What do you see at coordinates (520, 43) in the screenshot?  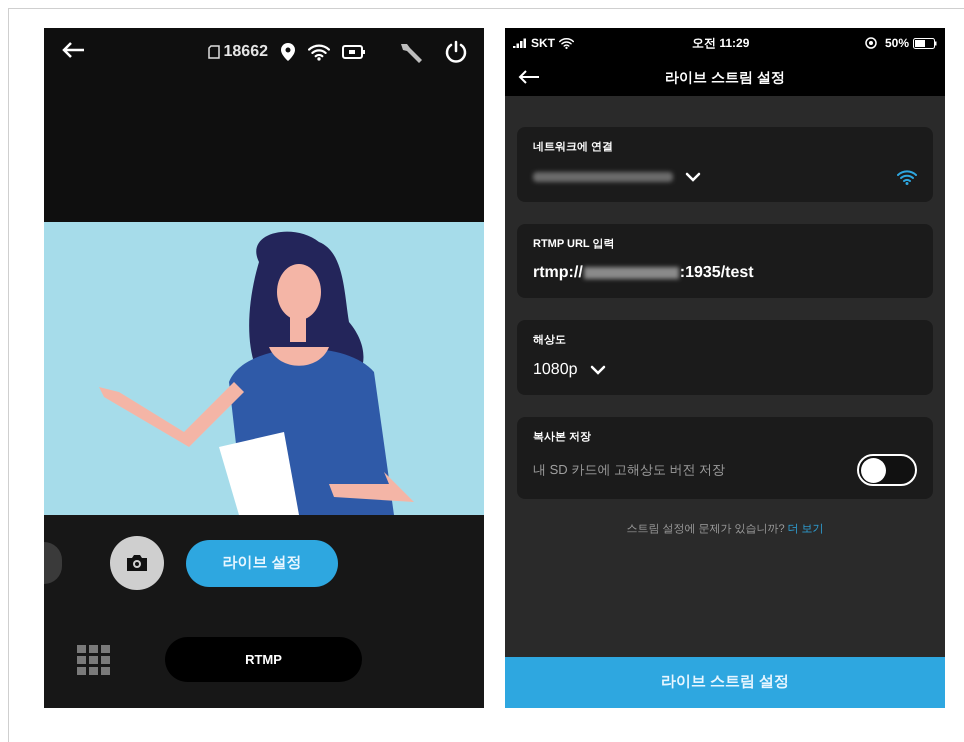 I see `signal-icon` at bounding box center [520, 43].